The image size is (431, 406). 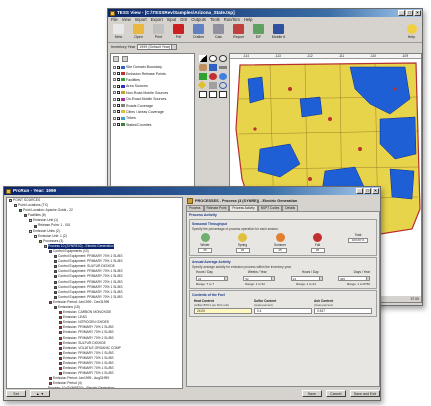 What do you see at coordinates (306, 283) in the screenshot?
I see `average-range: Range: 1 to 24` at bounding box center [306, 283].